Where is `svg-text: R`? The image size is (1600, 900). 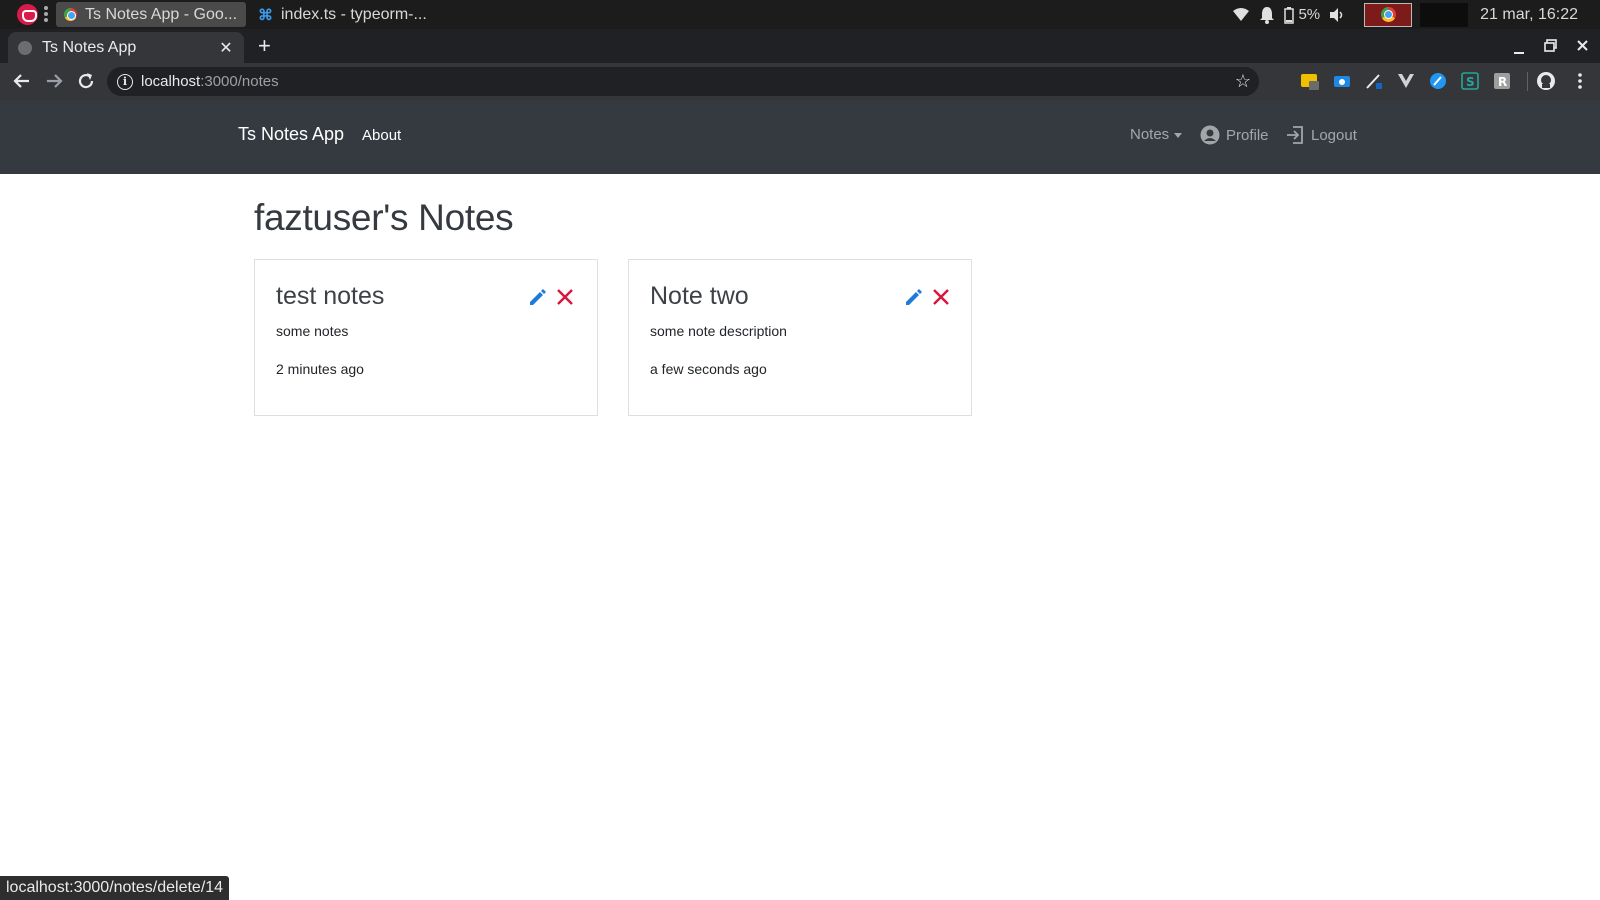 svg-text: R is located at coordinates (1502, 82).